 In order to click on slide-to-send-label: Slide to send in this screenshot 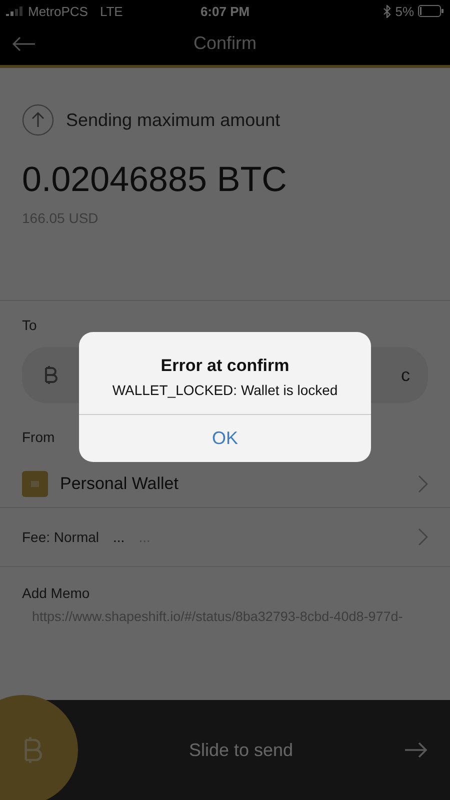, I will do `click(241, 750)`.